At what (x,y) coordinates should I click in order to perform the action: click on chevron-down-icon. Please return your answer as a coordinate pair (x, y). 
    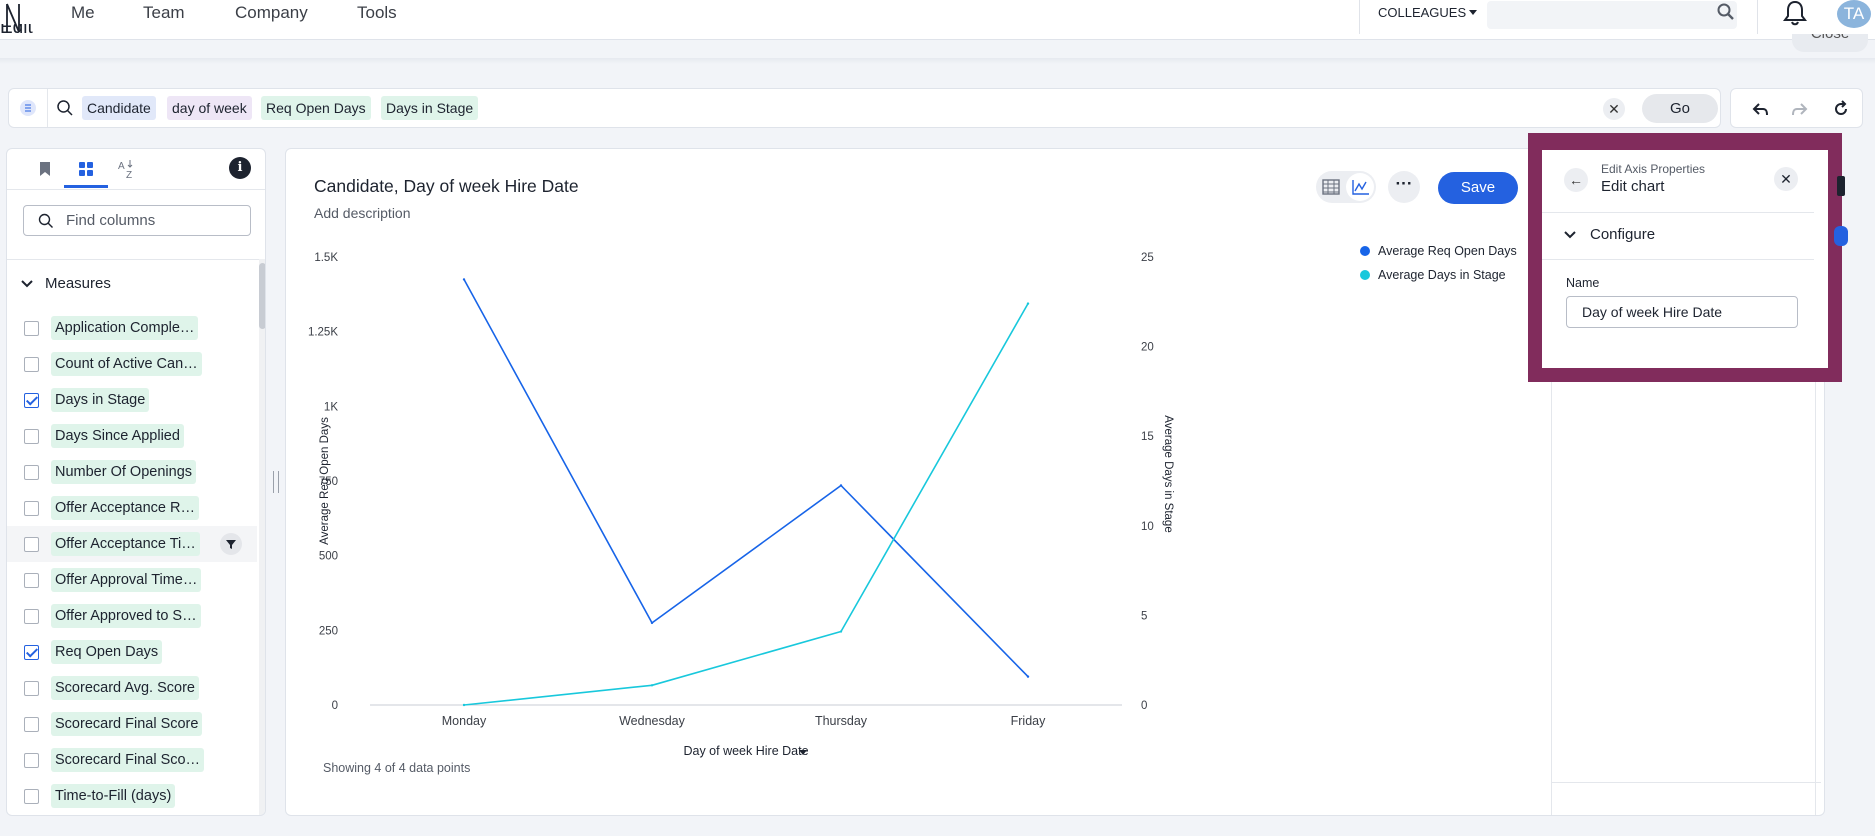
    Looking at the image, I should click on (1570, 234).